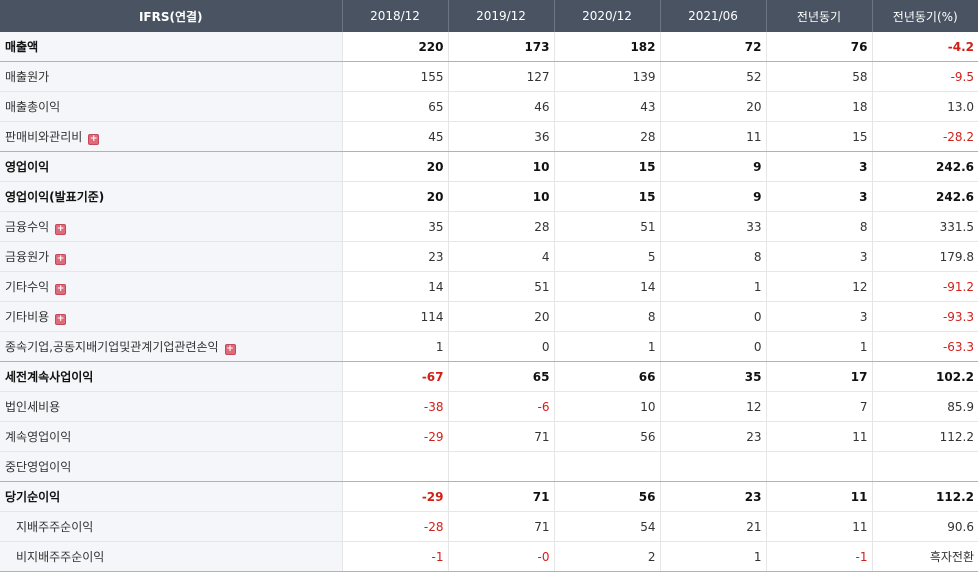 The height and width of the screenshot is (572, 978). I want to click on table-row: 종속기업,공동지배기업및관계기업관련손익 +1 0 1 0 1 -63.3, so click(489, 346).